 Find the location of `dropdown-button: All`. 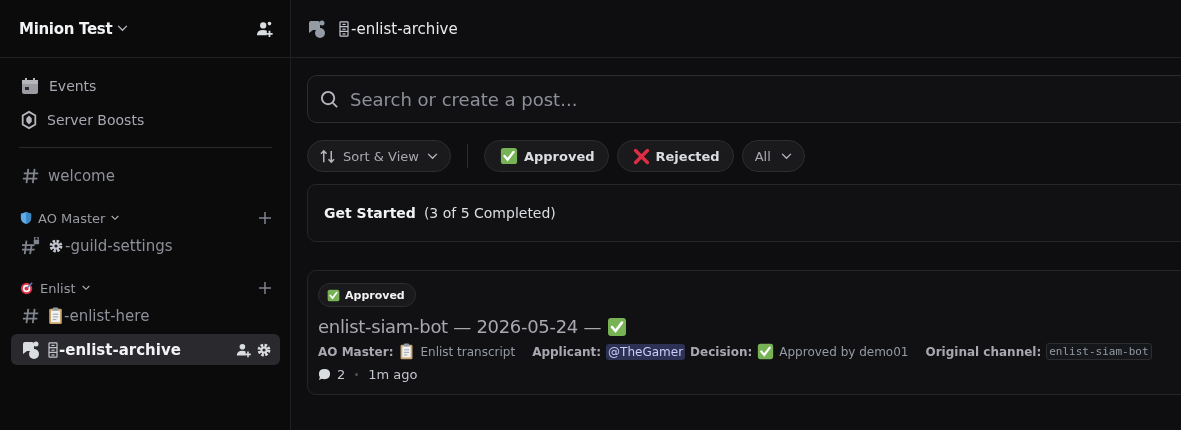

dropdown-button: All is located at coordinates (773, 156).